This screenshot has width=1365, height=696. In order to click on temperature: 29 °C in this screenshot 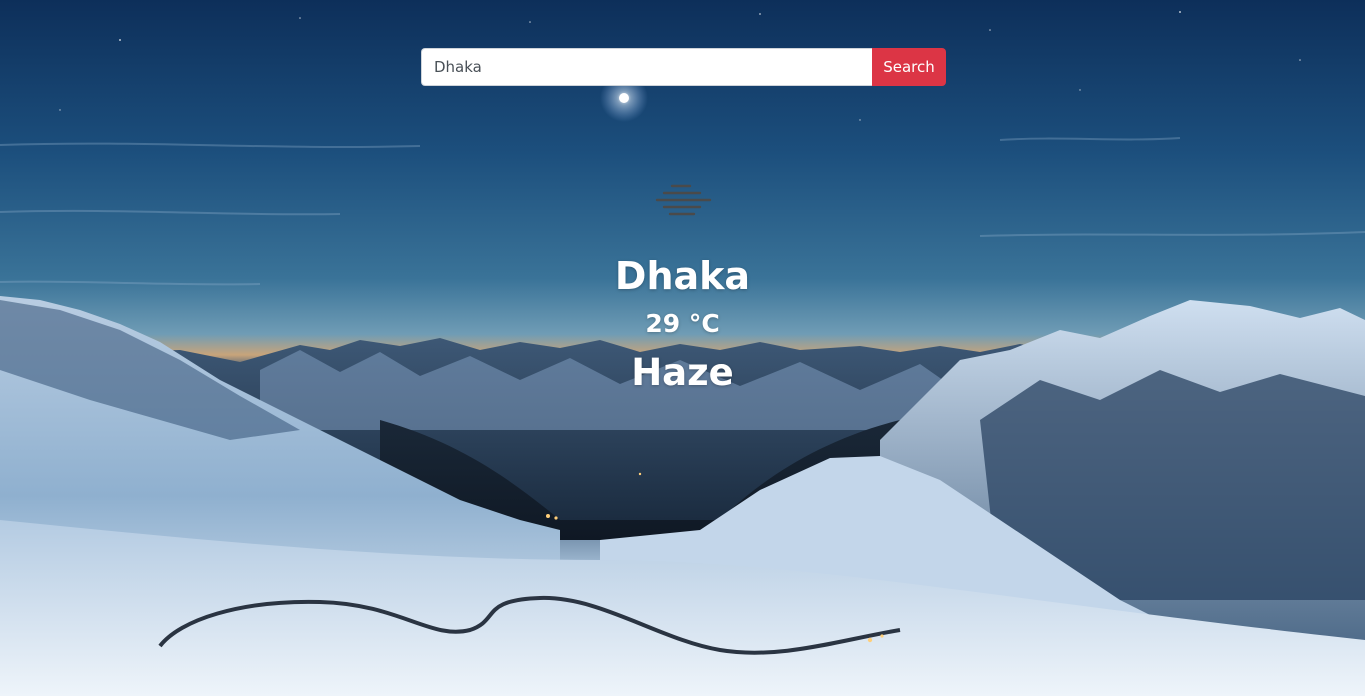, I will do `click(682, 323)`.